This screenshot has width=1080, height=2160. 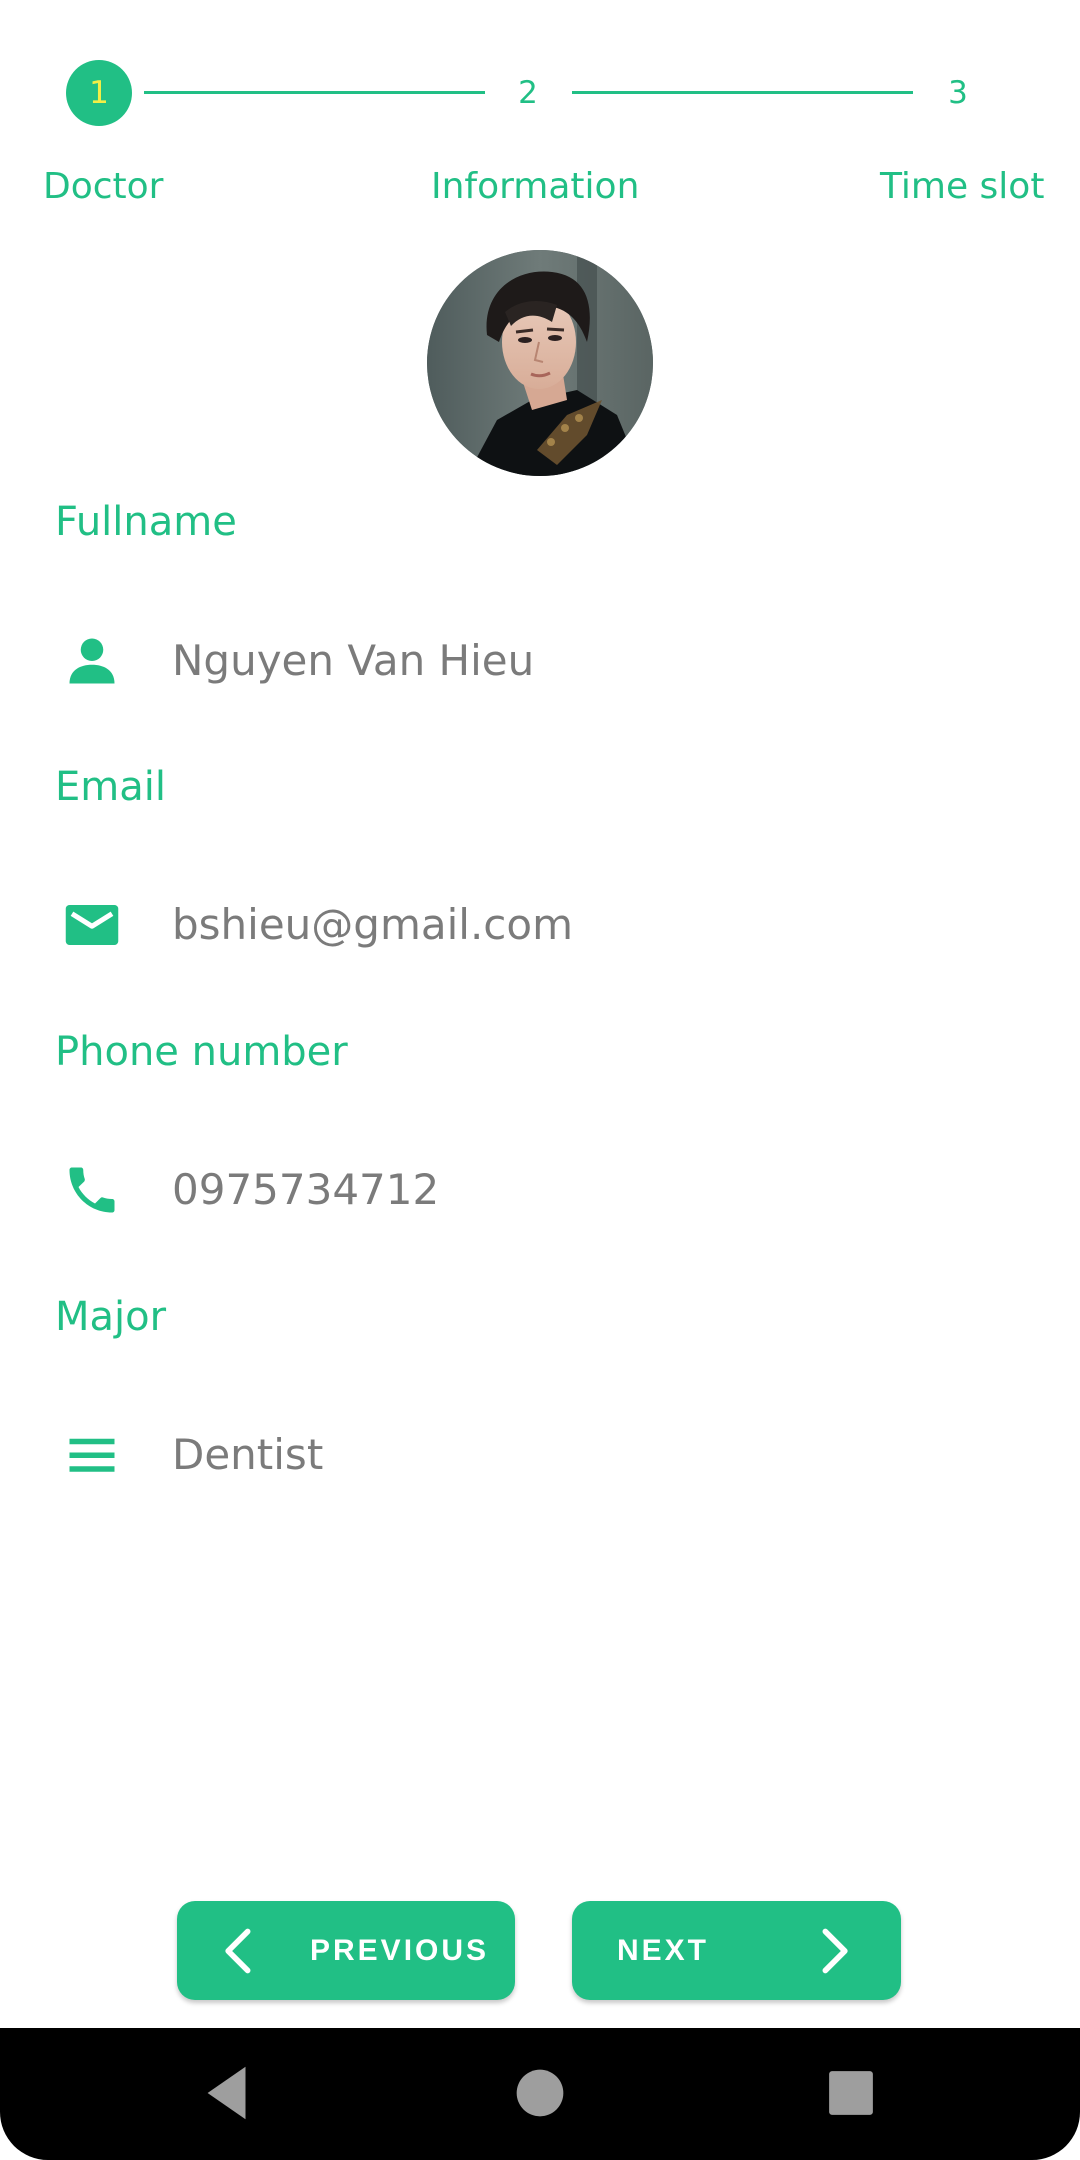 I want to click on home-icon, so click(x=540, y=2093).